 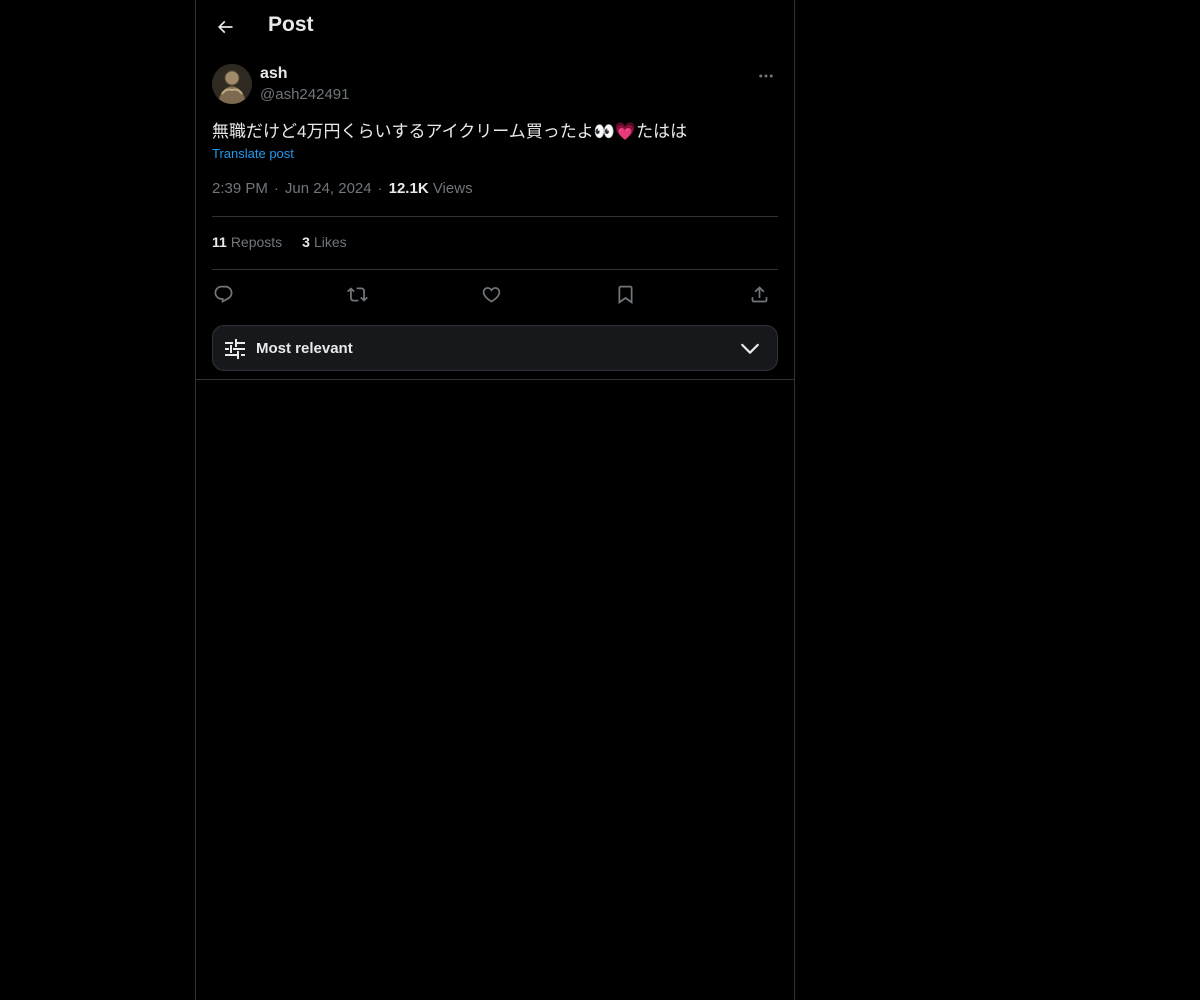 I want to click on reposts-count: 11, so click(x=219, y=242).